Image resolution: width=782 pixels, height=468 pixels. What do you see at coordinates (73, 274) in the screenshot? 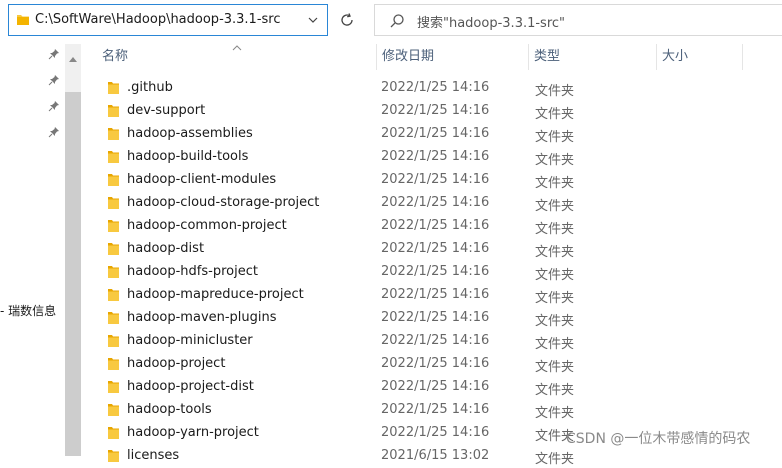
I see `scrollbar-thumb` at bounding box center [73, 274].